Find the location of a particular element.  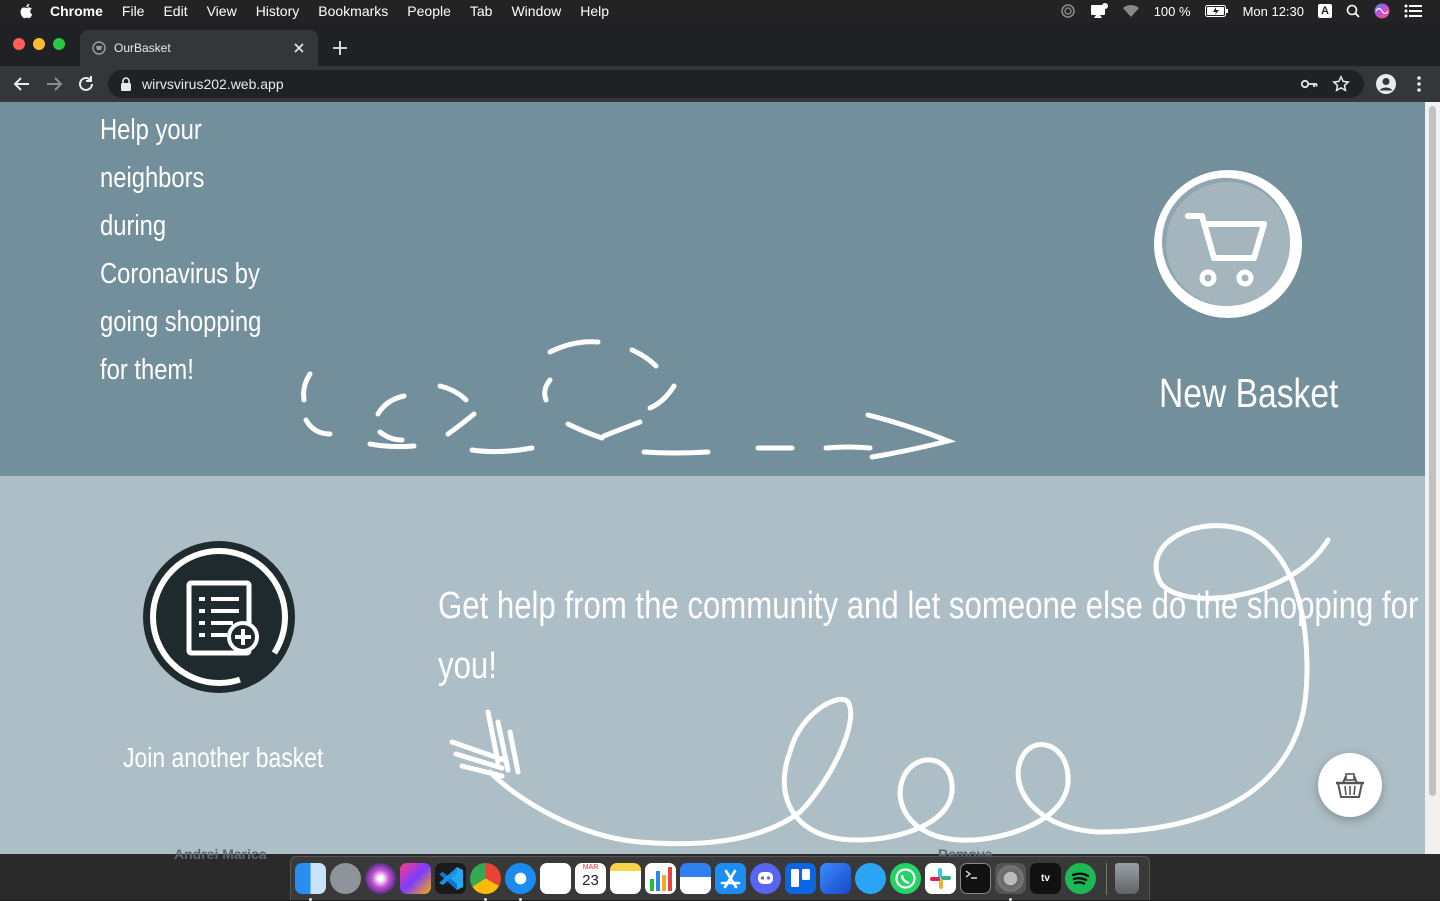

dock-siri is located at coordinates (380, 878).